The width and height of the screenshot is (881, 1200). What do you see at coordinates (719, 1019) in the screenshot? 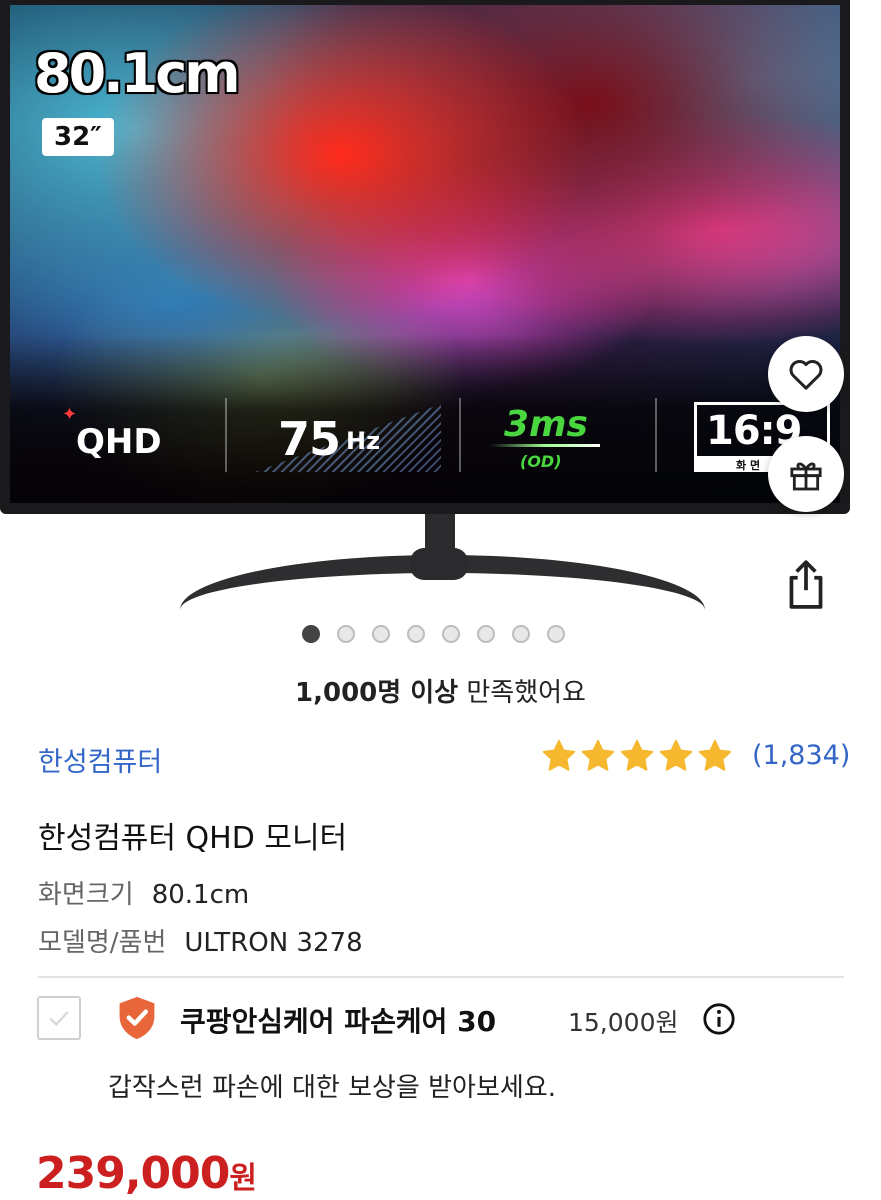
I see `info-icon` at bounding box center [719, 1019].